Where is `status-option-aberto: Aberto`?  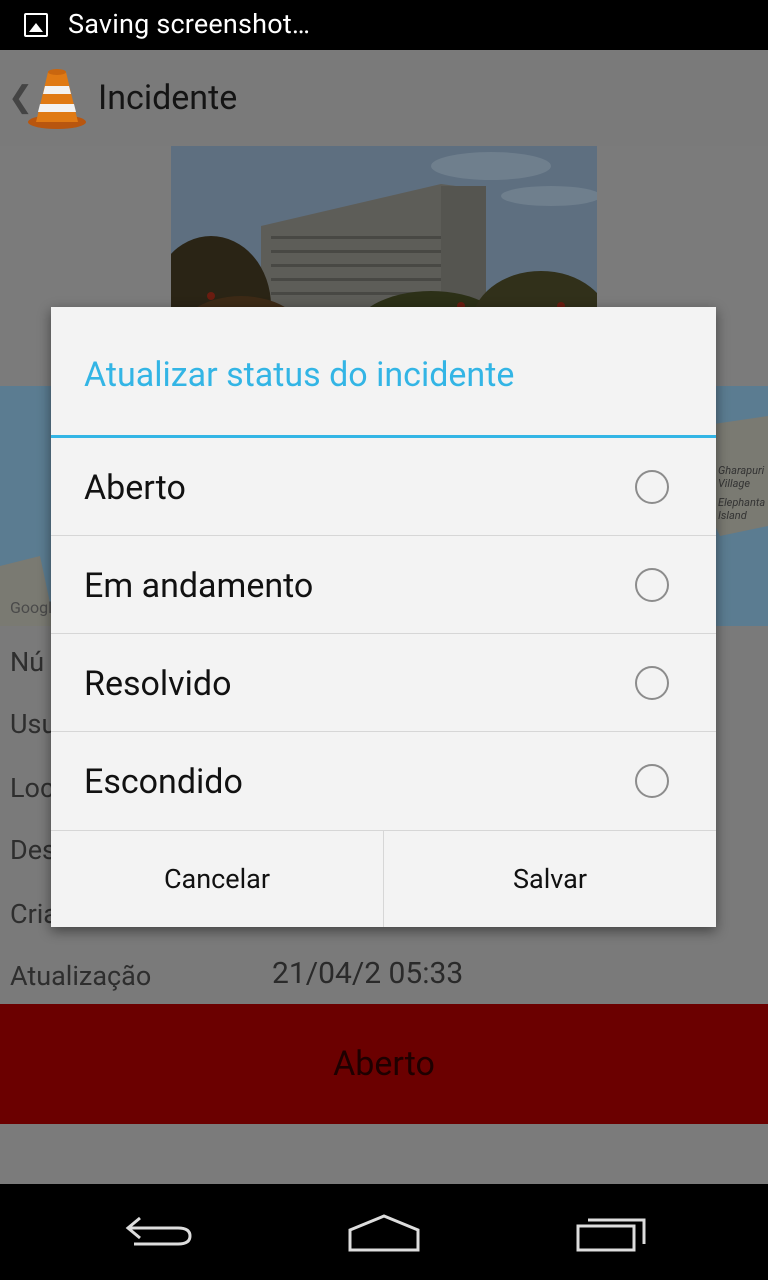 status-option-aberto: Aberto is located at coordinates (383, 487).